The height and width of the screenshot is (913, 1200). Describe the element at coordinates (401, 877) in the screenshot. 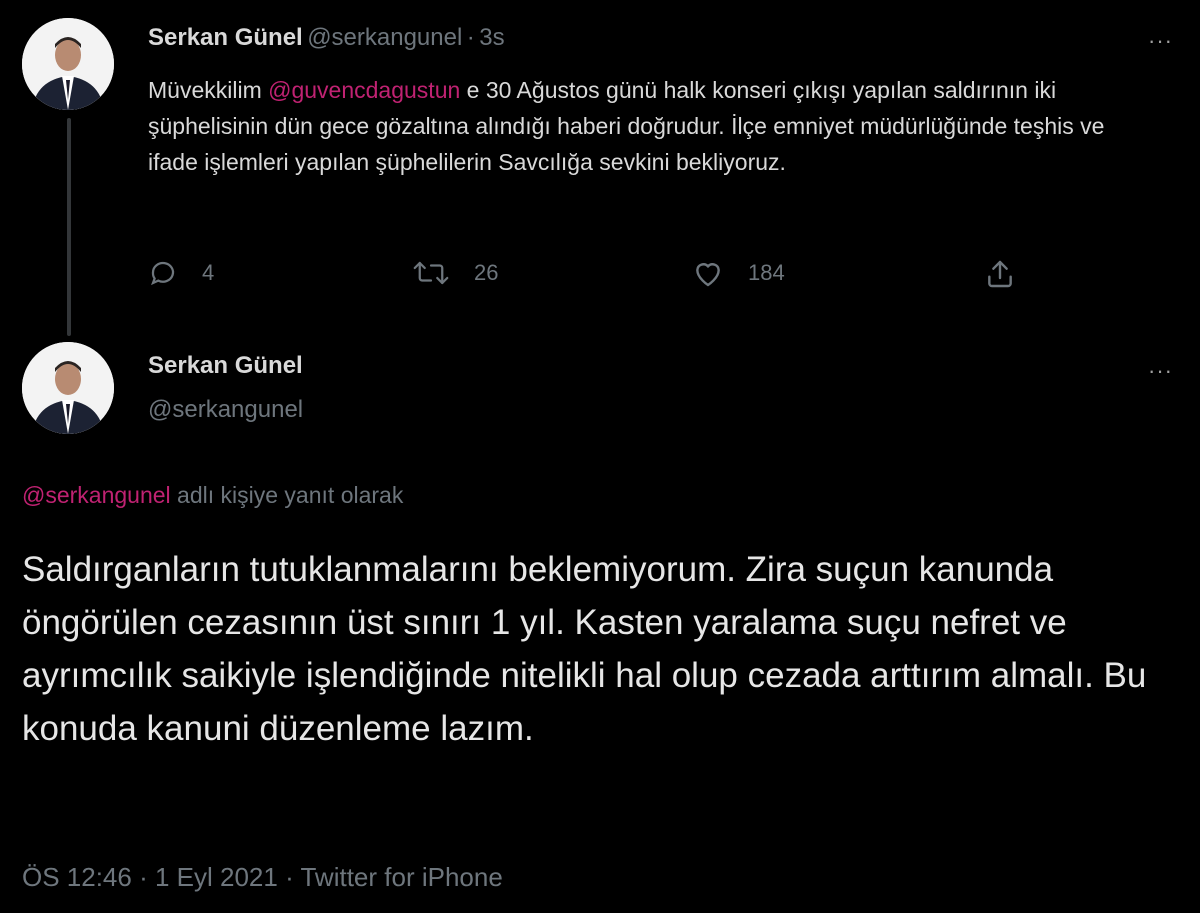

I see `tweet-source: Twitter for iPhone` at that location.